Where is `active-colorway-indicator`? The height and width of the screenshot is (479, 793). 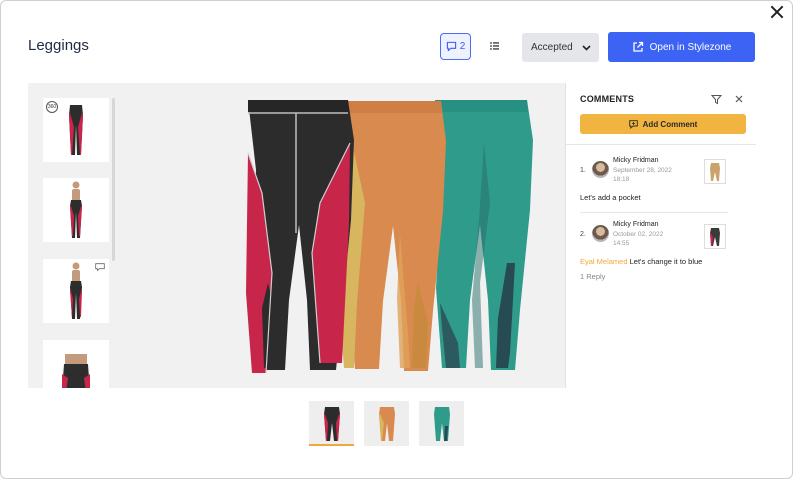
active-colorway-indicator is located at coordinates (331, 445).